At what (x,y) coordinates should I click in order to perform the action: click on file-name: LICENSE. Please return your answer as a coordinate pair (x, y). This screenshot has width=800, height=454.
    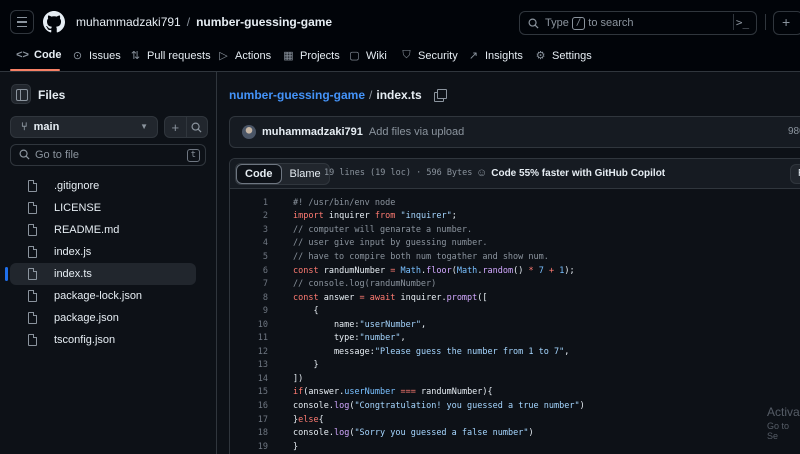
    Looking at the image, I should click on (78, 208).